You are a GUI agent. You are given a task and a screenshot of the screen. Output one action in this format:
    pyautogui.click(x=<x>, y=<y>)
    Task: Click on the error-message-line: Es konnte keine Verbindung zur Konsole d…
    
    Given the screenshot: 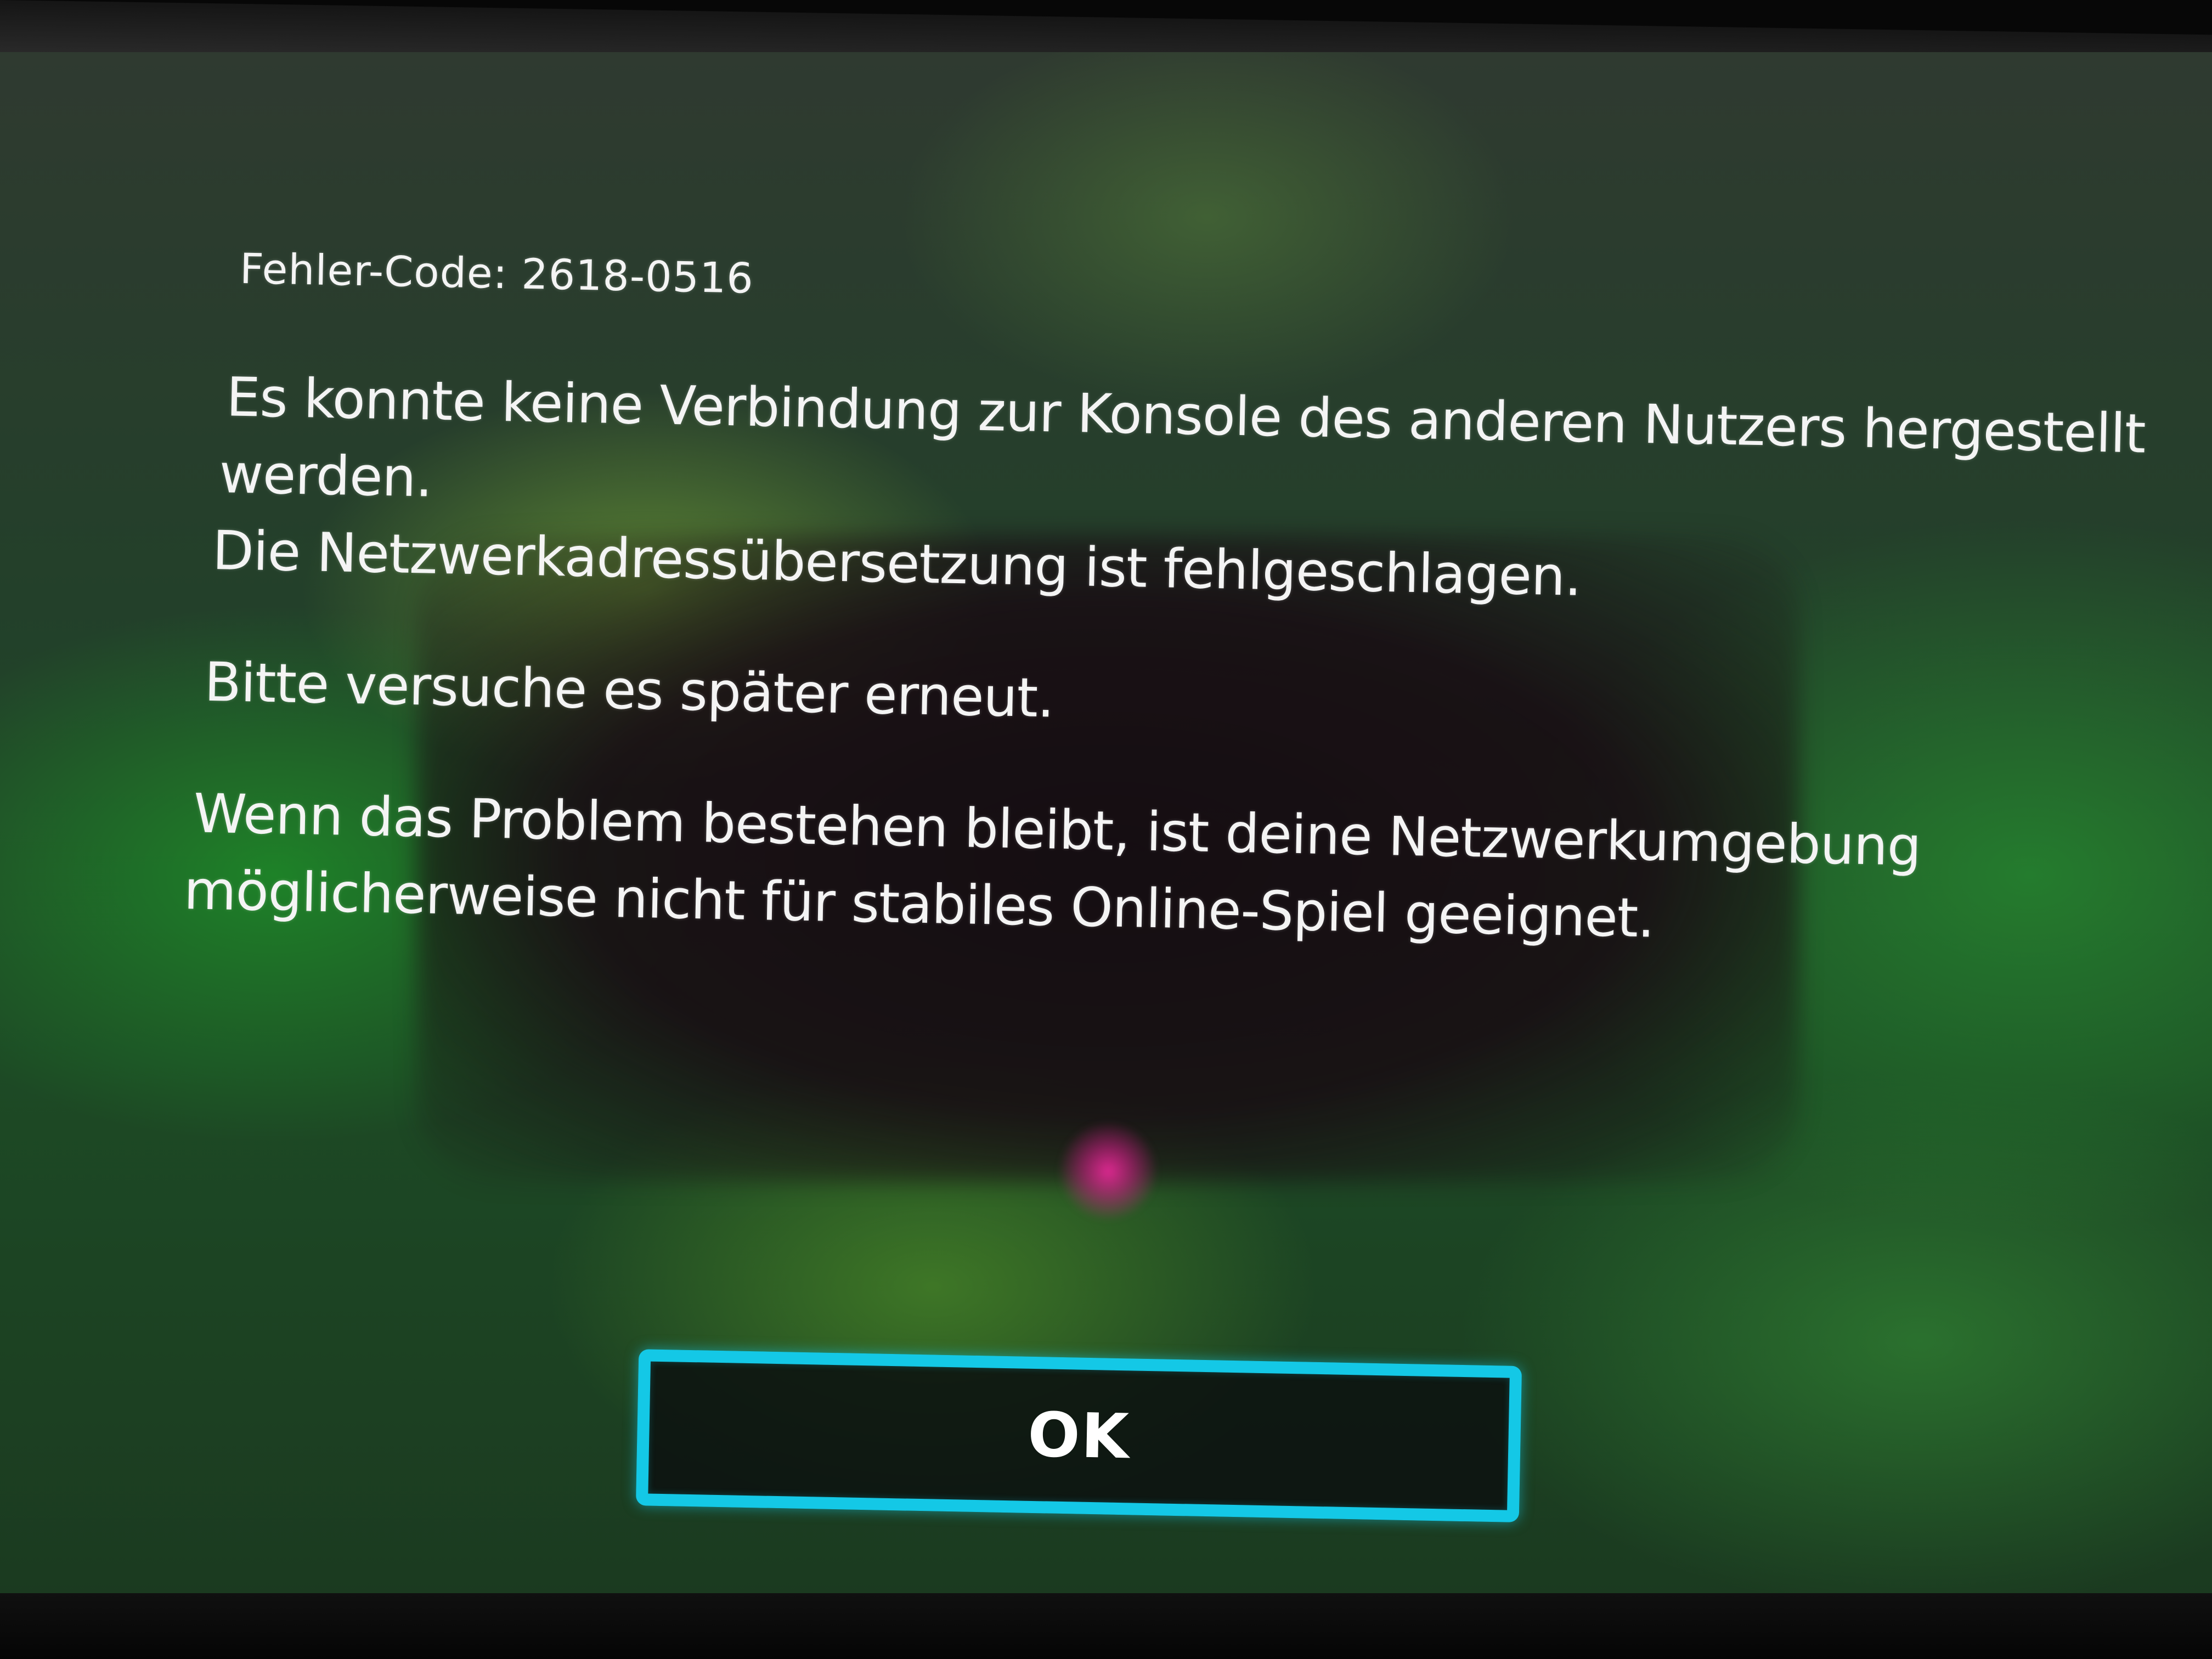 What is the action you would take?
    pyautogui.click(x=1185, y=416)
    